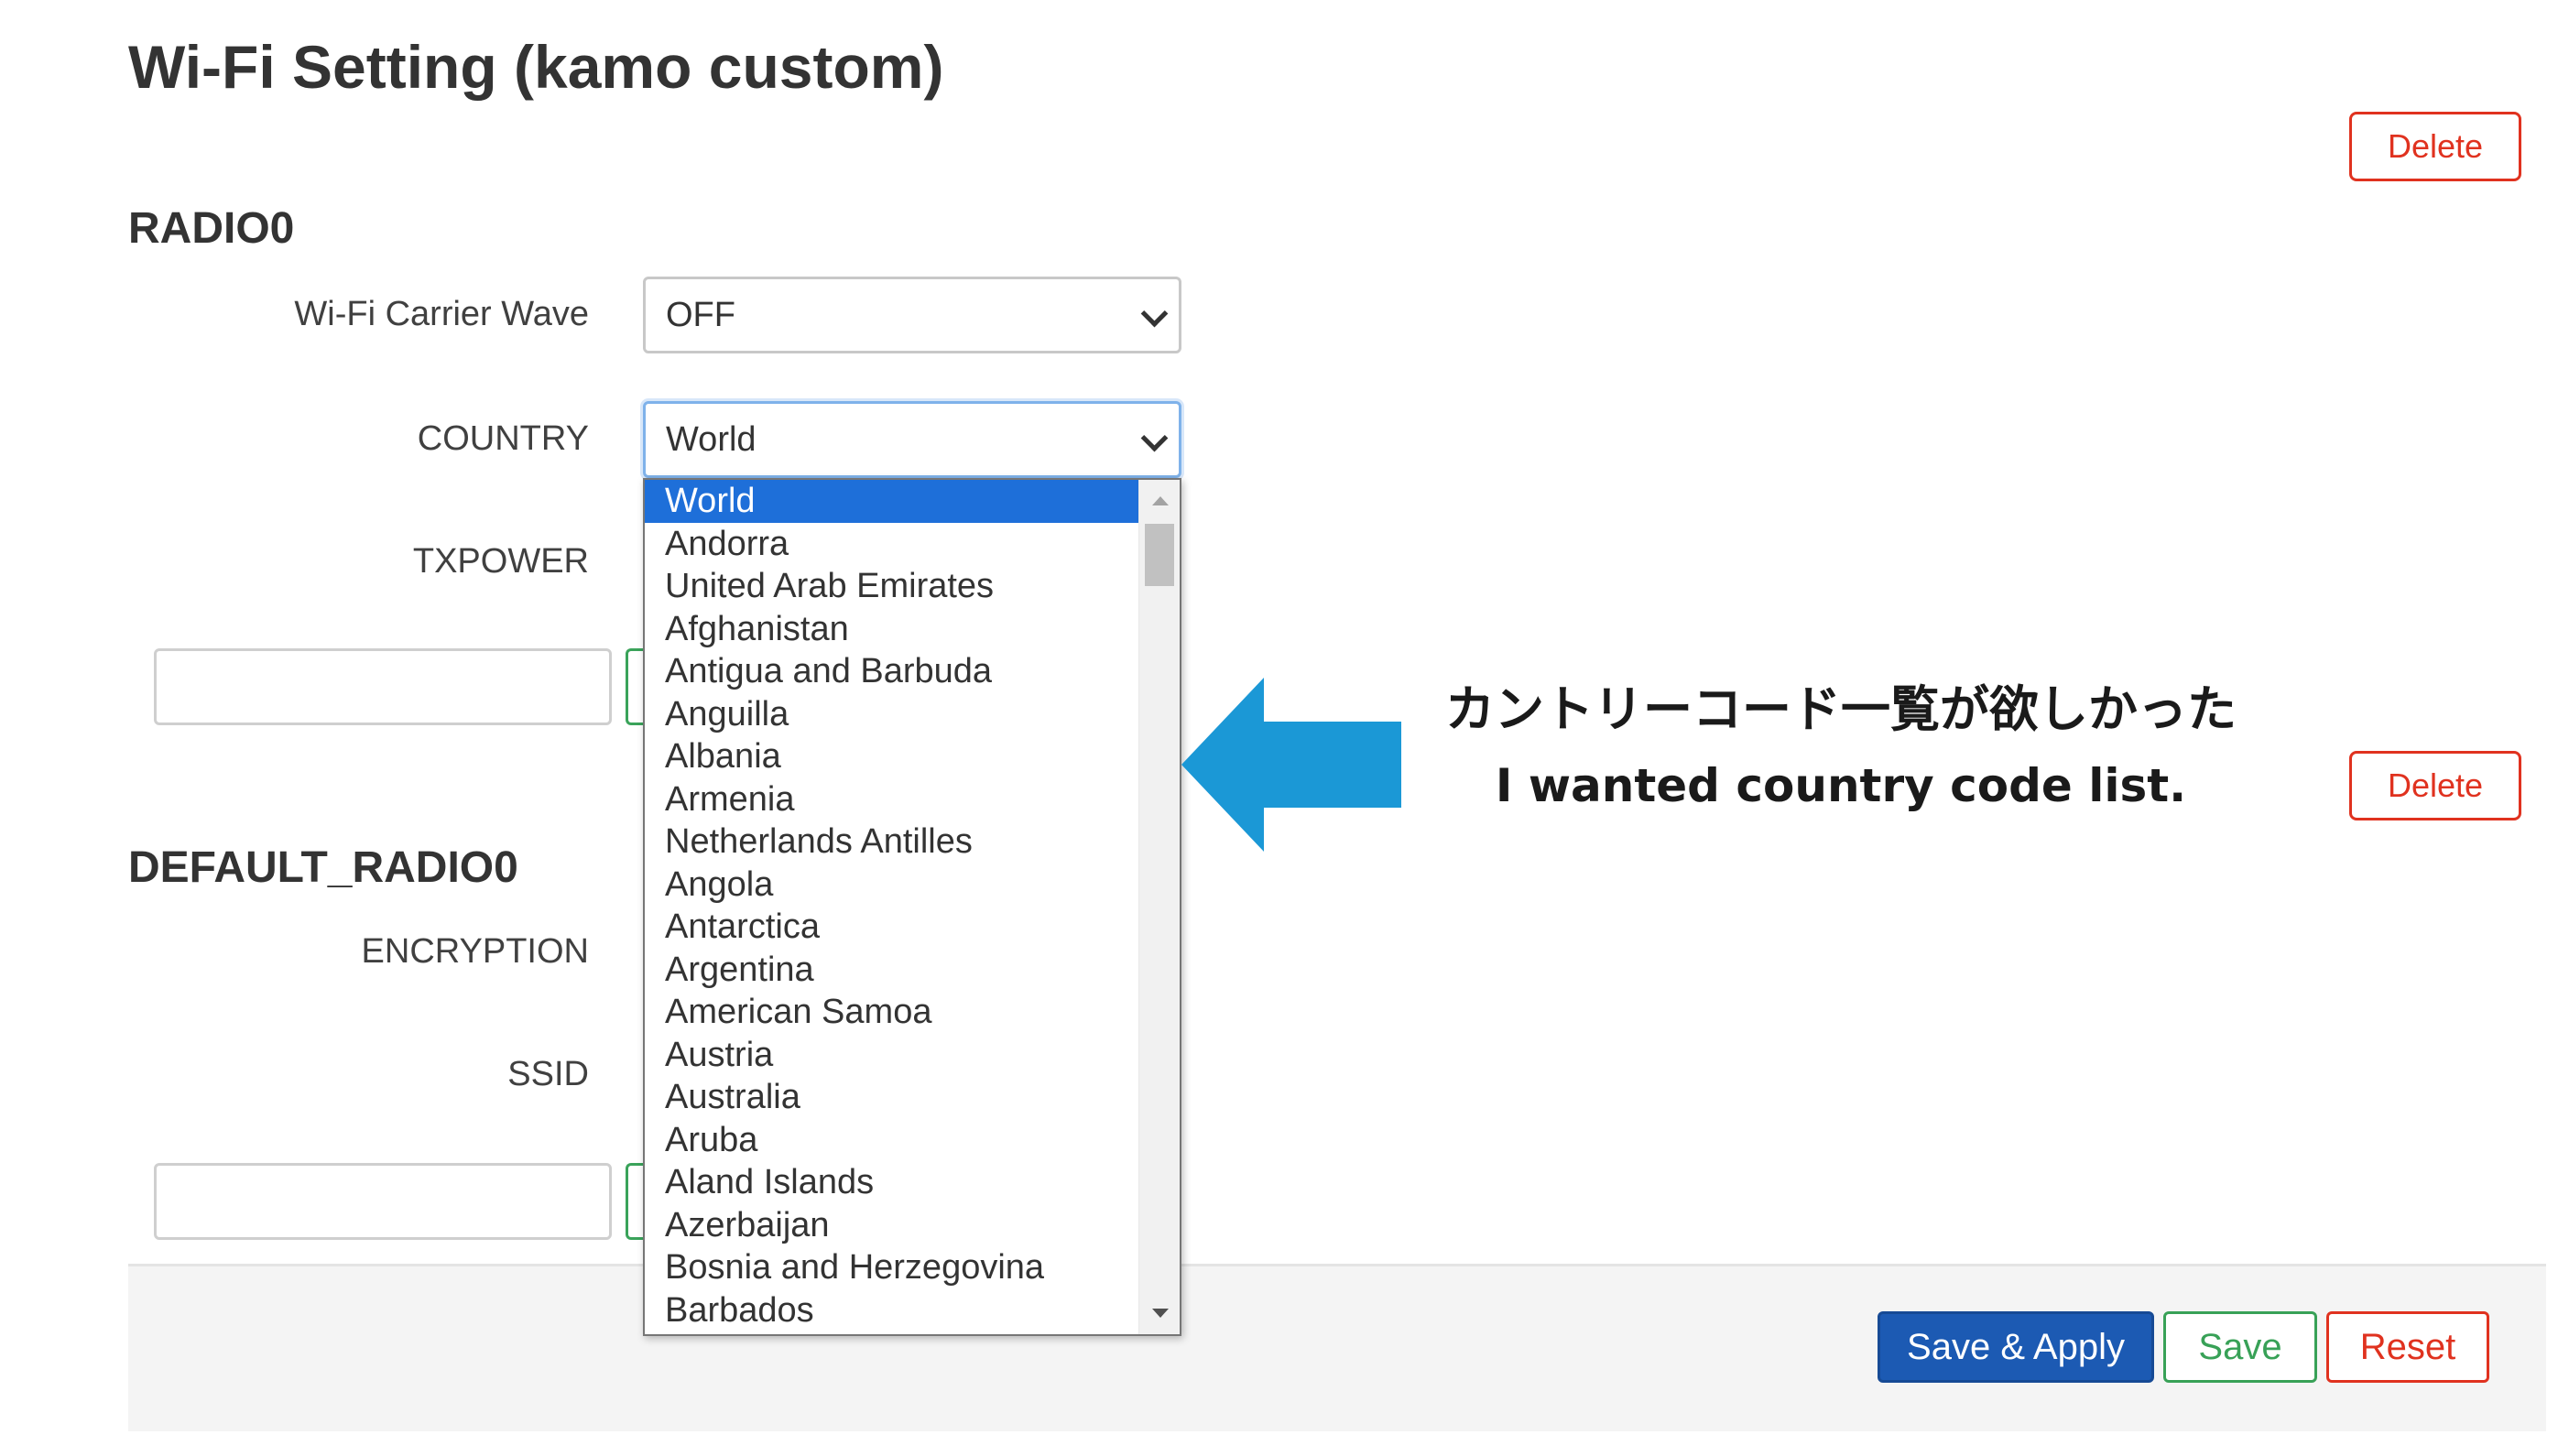 The height and width of the screenshot is (1456, 2569). I want to click on default-radio0-add-button, so click(635, 1201).